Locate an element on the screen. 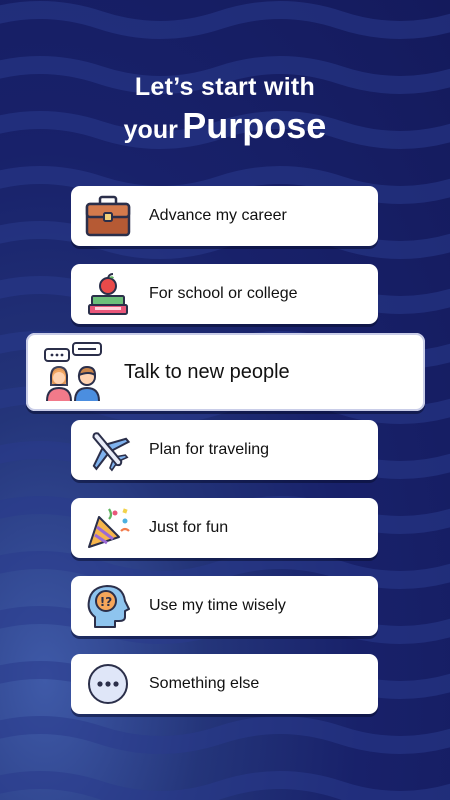  title-line-1: Let’s start with is located at coordinates (225, 87).